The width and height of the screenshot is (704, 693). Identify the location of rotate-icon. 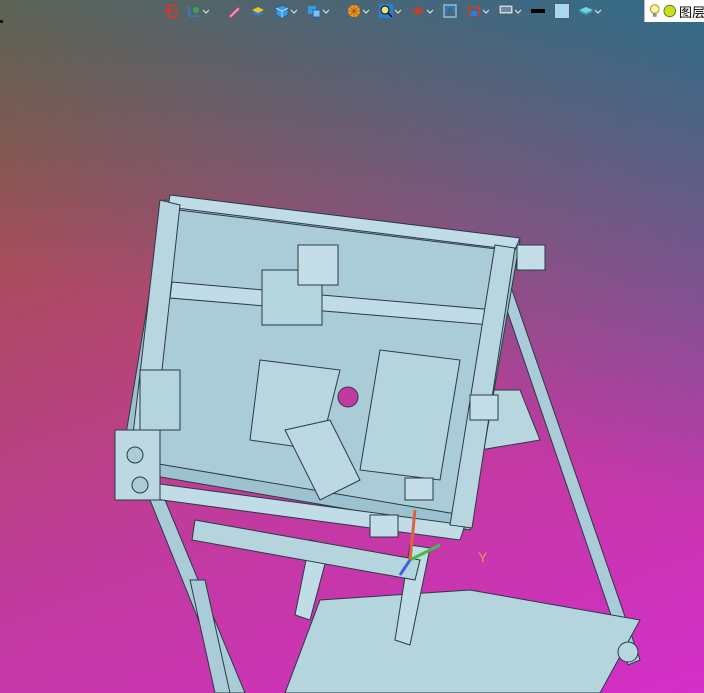
(450, 11).